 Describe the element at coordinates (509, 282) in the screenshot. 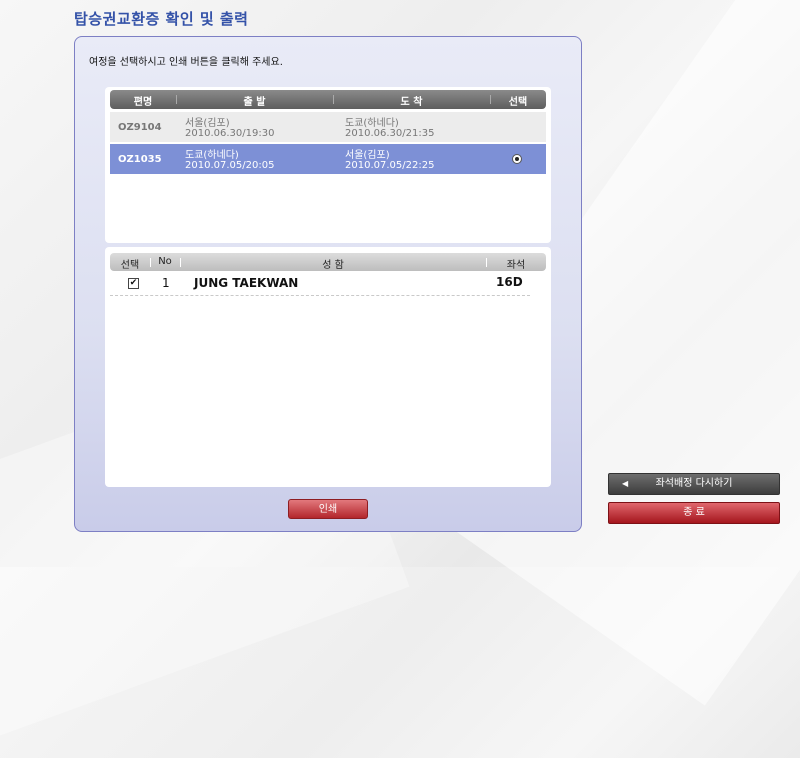

I see `passenger-seat: 16D` at that location.